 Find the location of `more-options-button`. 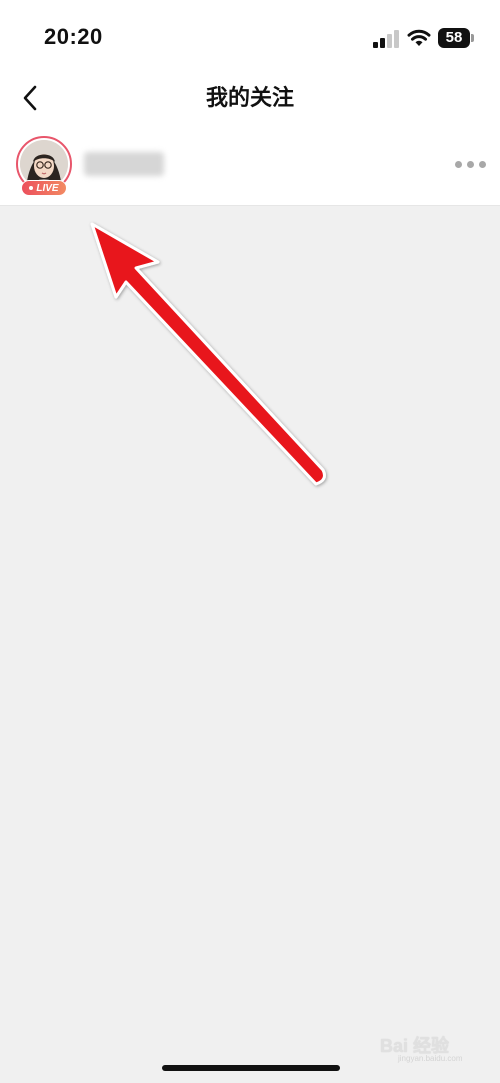

more-options-button is located at coordinates (470, 164).